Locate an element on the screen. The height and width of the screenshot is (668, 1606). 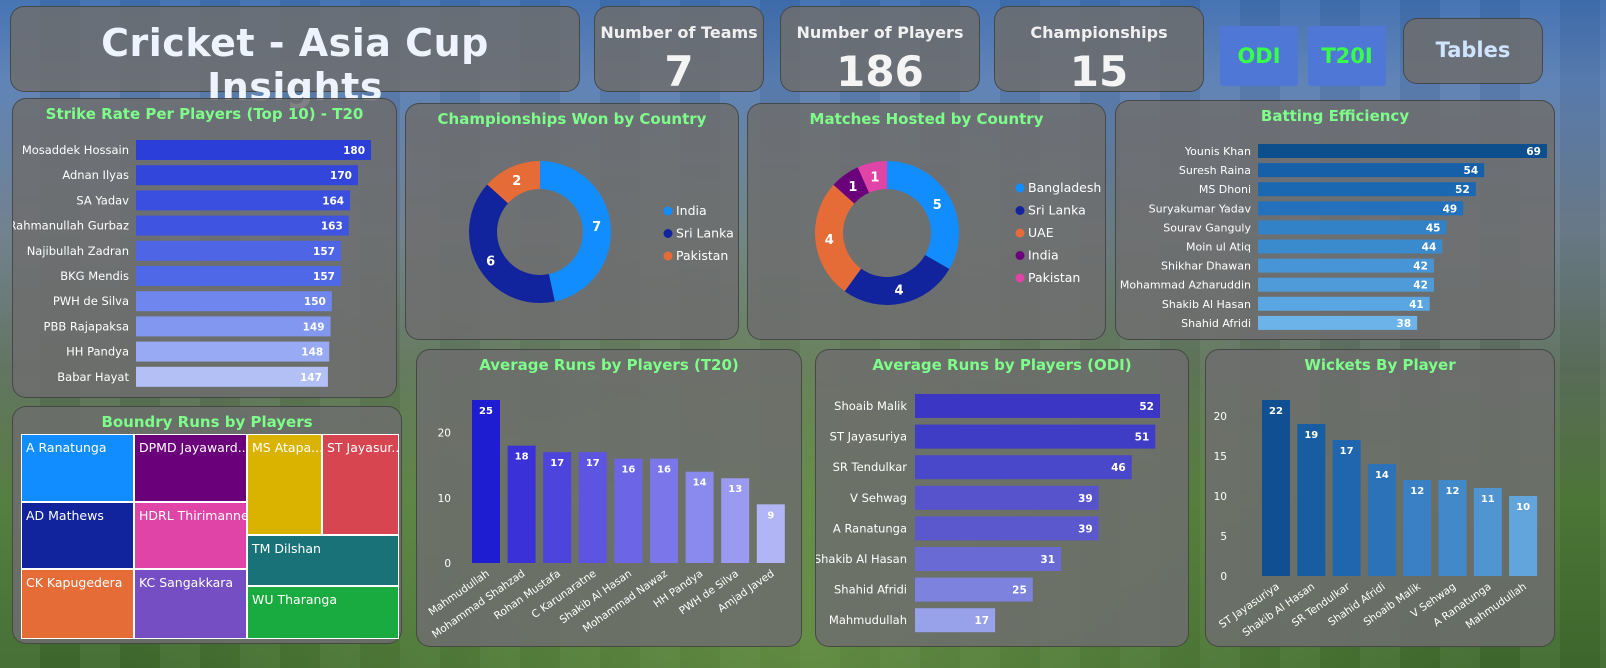
category-label: Shoaib Malik is located at coordinates (870, 406).